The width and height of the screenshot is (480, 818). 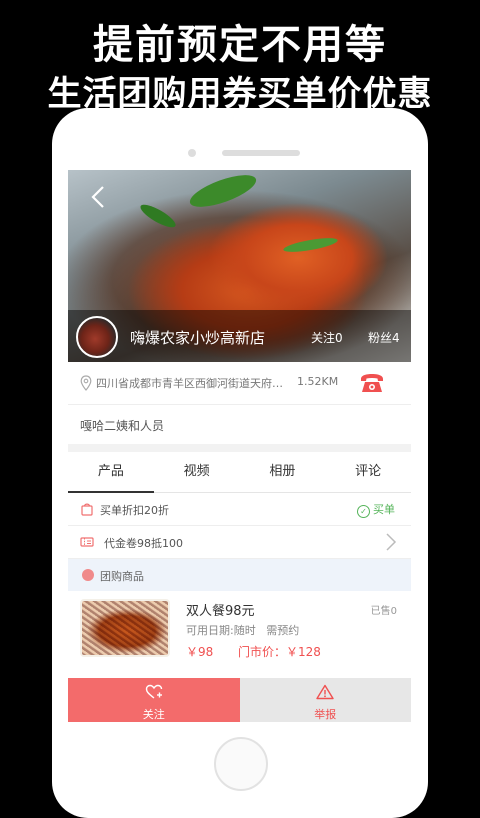 What do you see at coordinates (240, 45) in the screenshot?
I see `promo-headline: 提前预定不用等` at bounding box center [240, 45].